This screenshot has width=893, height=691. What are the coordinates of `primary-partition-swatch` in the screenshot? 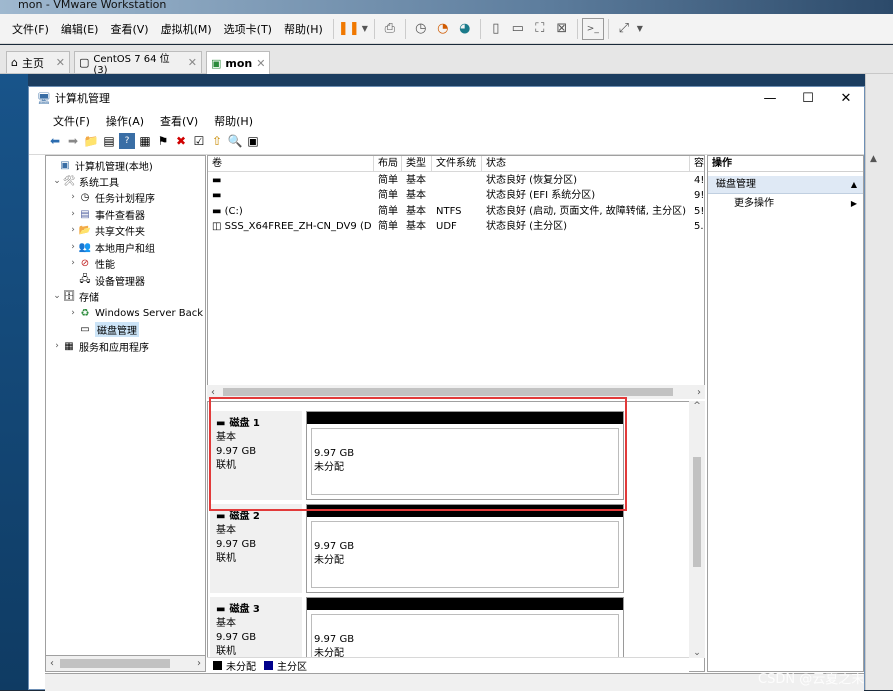 It's located at (268, 665).